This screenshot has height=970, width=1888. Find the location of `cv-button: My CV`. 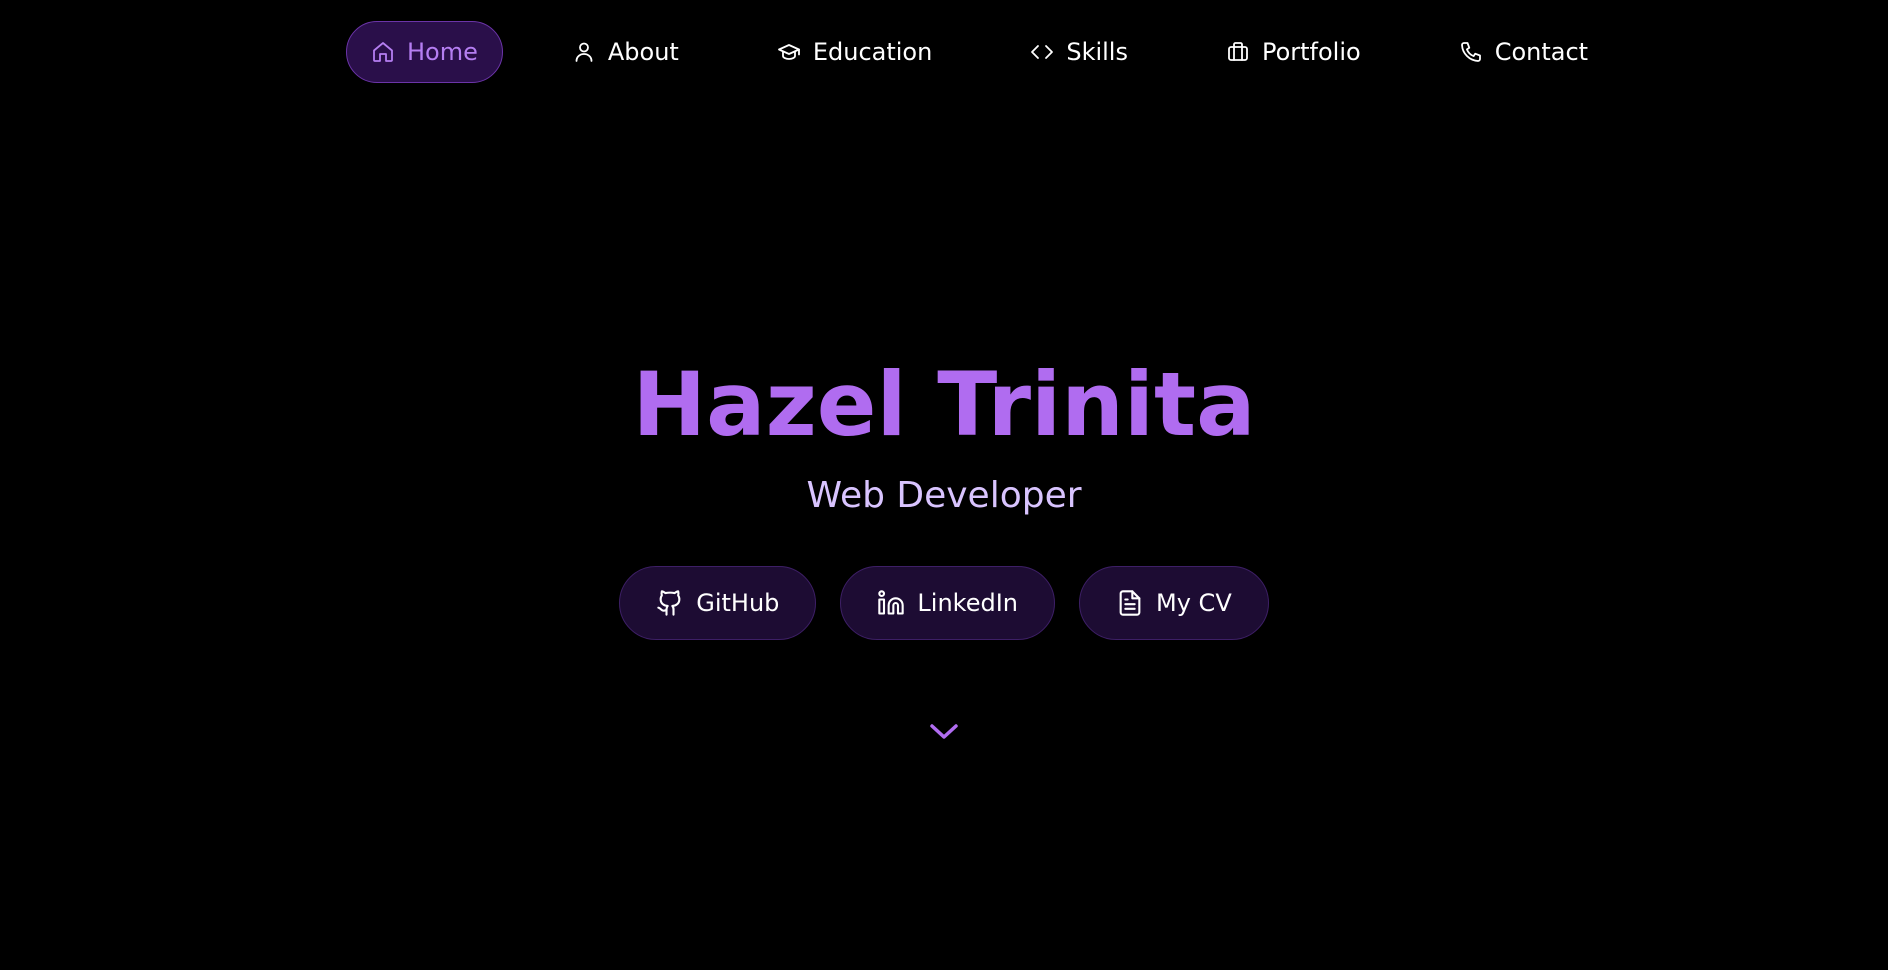

cv-button: My CV is located at coordinates (1174, 603).